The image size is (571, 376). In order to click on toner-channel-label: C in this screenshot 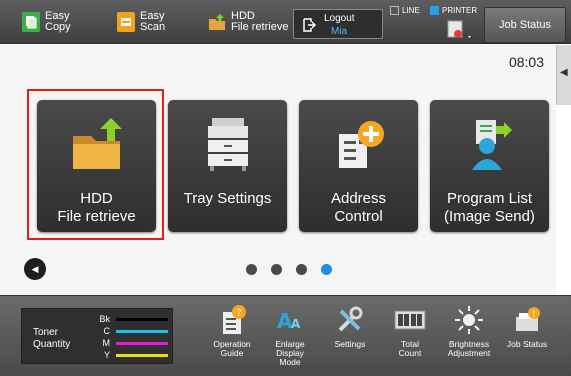, I will do `click(107, 331)`.